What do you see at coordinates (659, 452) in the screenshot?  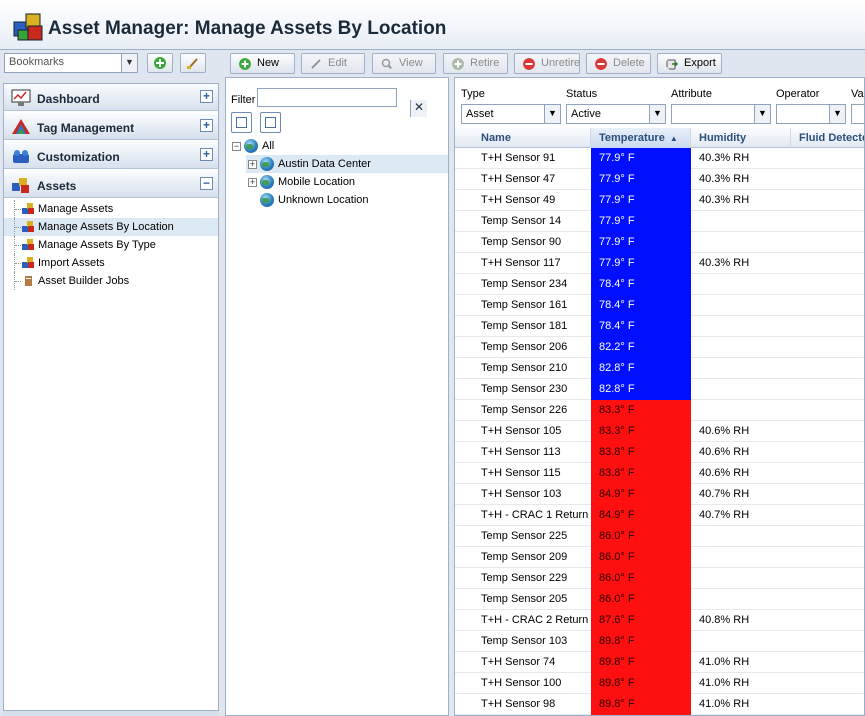 I see `table-row: T+H Sensor 113 83.8° F 40.6% RH` at bounding box center [659, 452].